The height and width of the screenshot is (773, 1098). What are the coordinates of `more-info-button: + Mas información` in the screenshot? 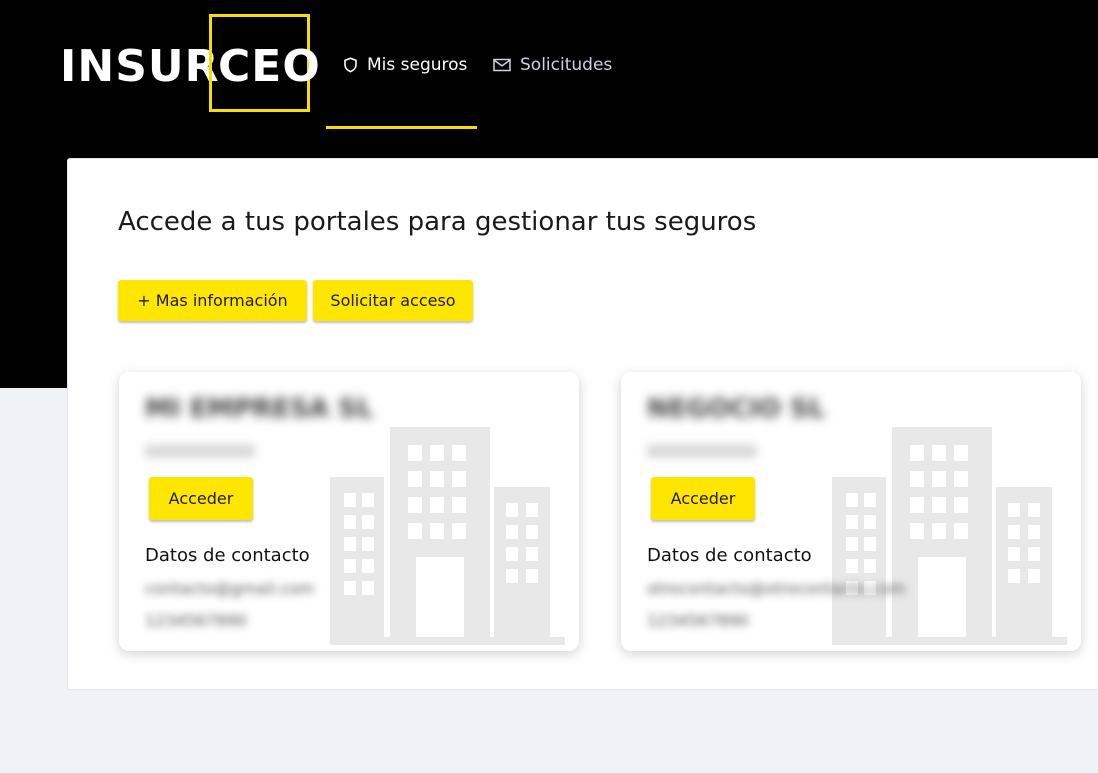 It's located at (212, 300).